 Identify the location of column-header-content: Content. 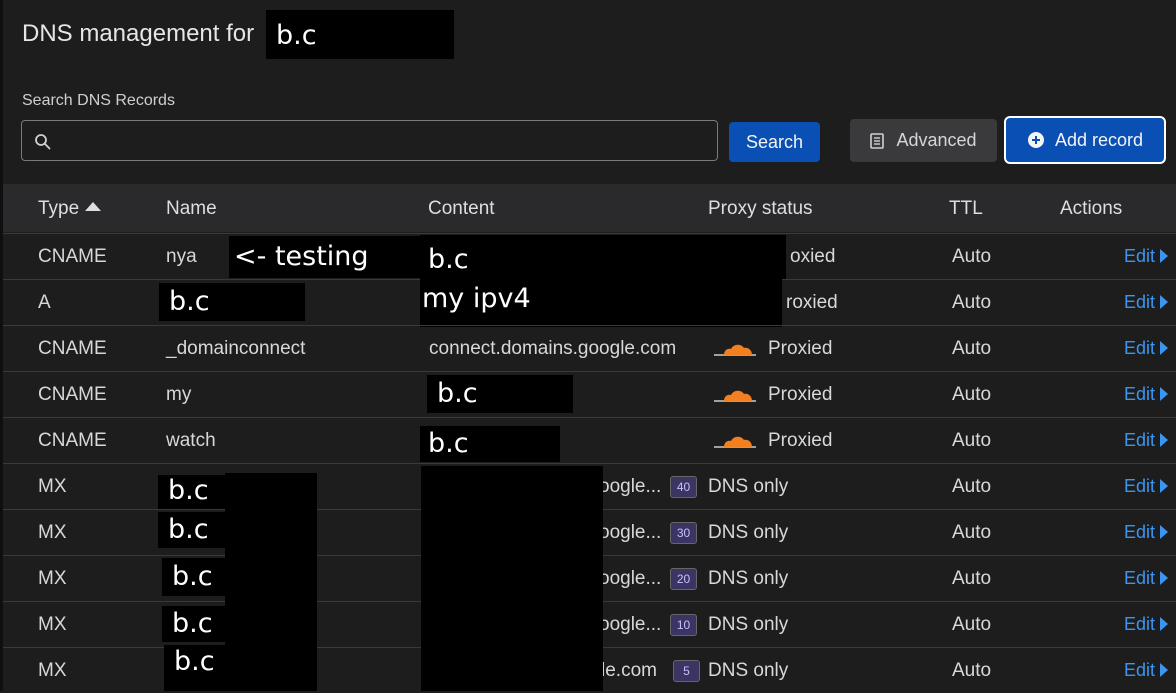
(461, 209).